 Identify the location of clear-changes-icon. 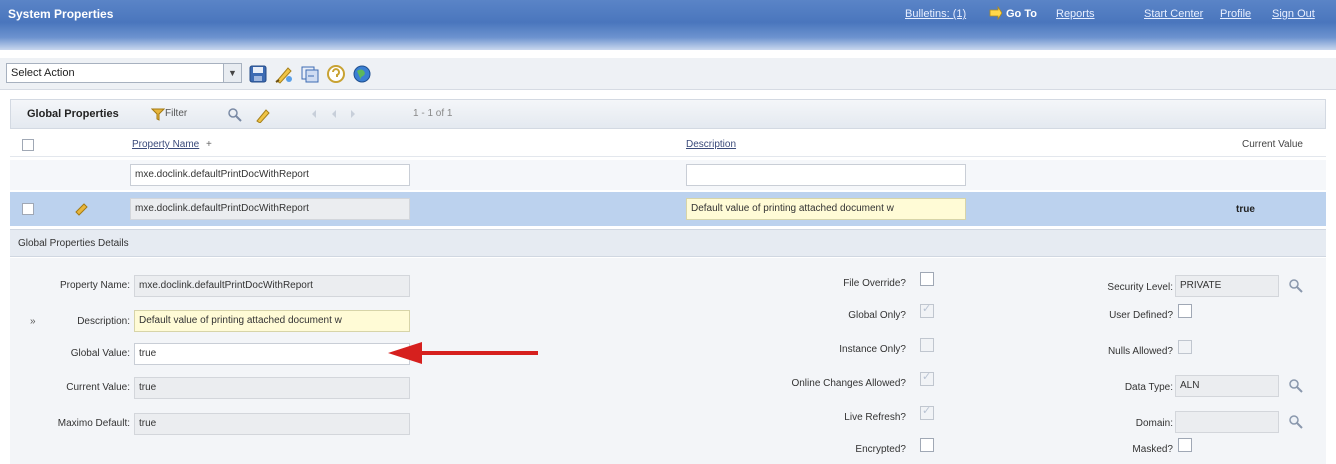
(284, 74).